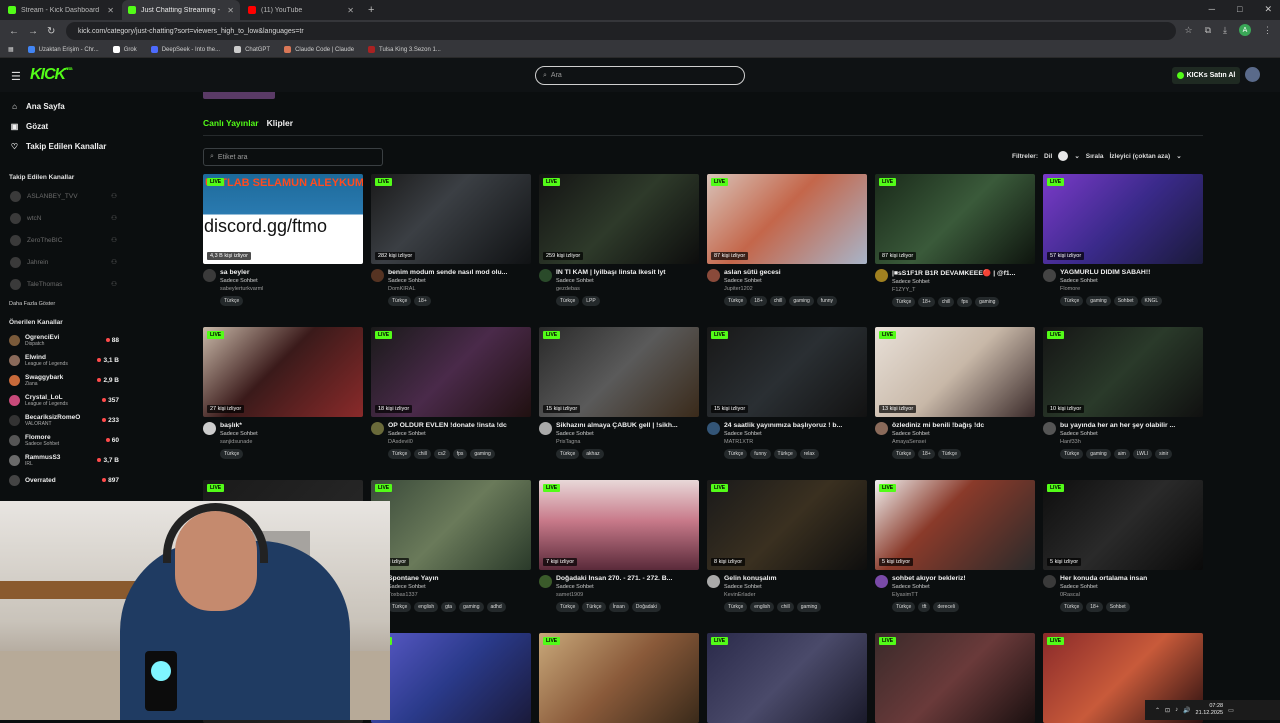 The width and height of the screenshot is (1280, 723). What do you see at coordinates (62, 284) in the screenshot?
I see `followed-channel: TaleThomas ⚇` at bounding box center [62, 284].